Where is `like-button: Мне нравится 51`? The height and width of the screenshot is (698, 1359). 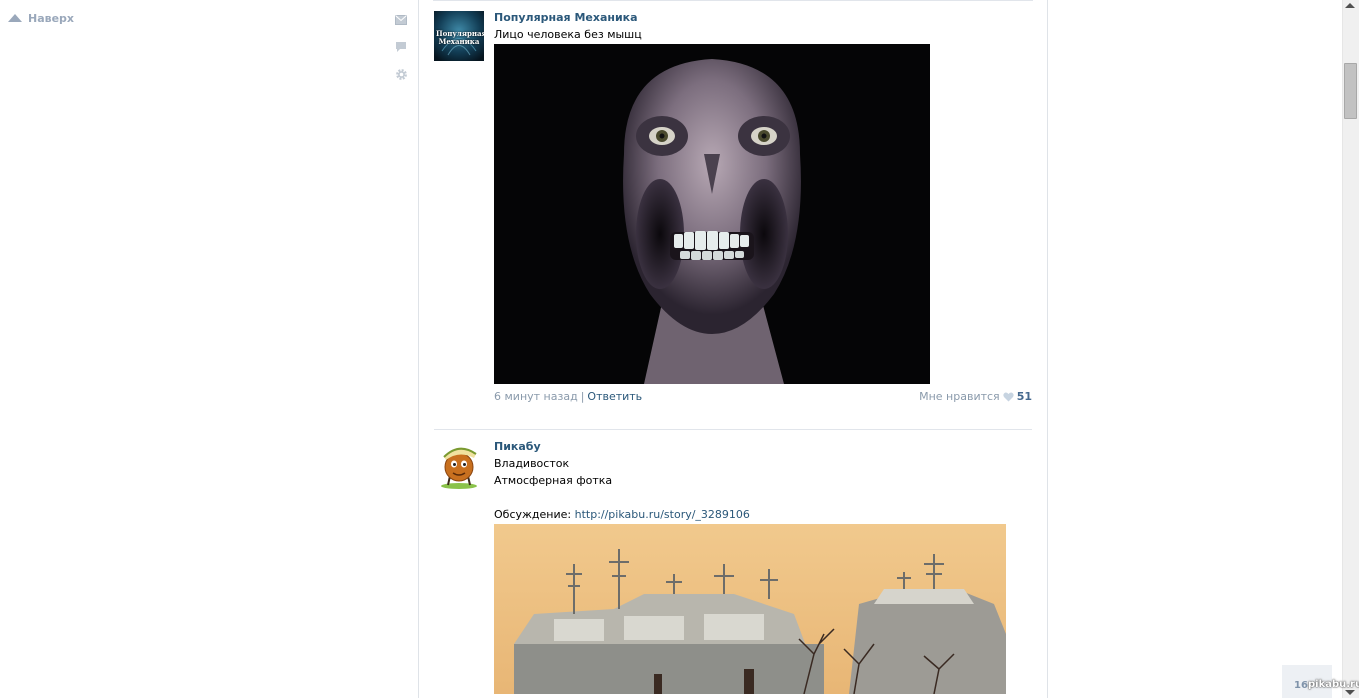 like-button: Мне нравится 51 is located at coordinates (975, 396).